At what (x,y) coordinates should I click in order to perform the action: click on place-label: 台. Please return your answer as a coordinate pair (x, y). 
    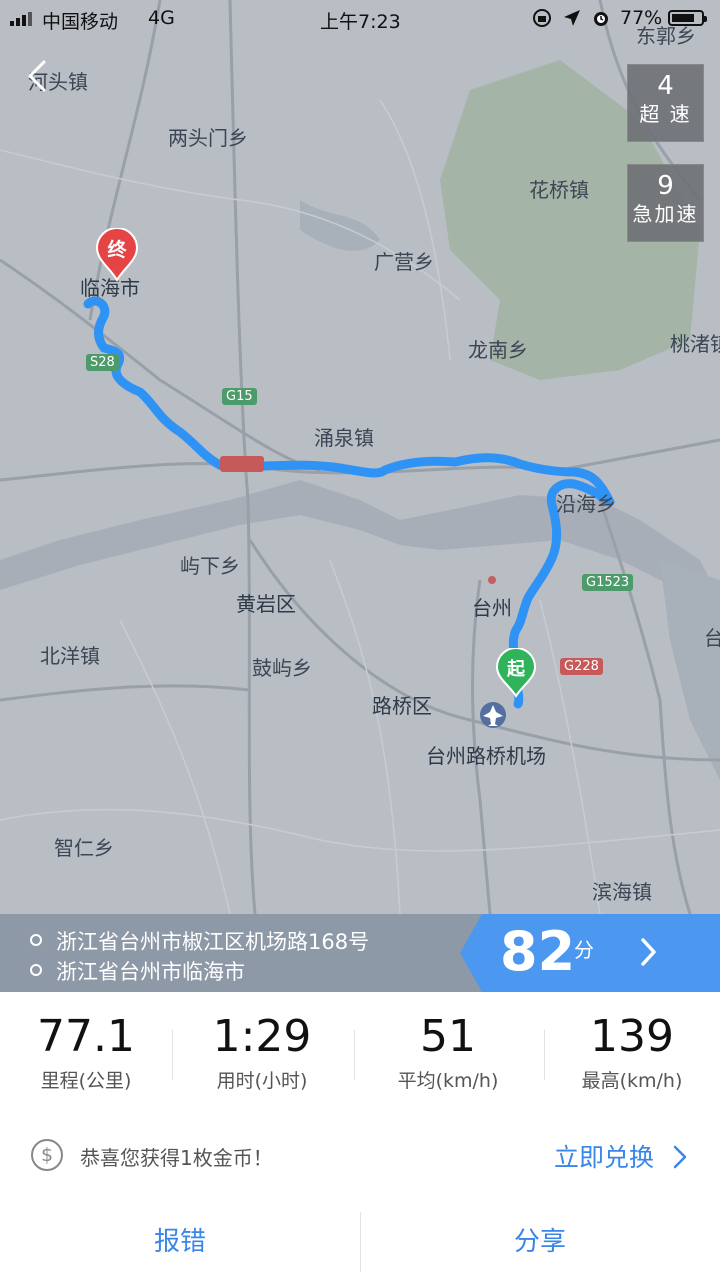
    Looking at the image, I should click on (712, 638).